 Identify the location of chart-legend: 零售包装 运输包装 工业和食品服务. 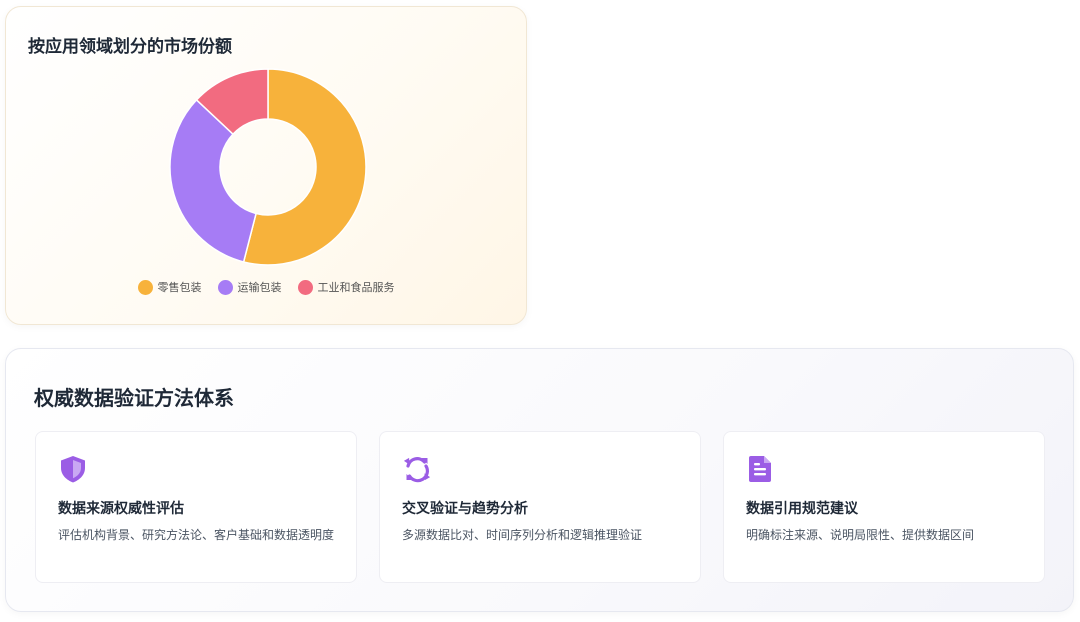
(266, 287).